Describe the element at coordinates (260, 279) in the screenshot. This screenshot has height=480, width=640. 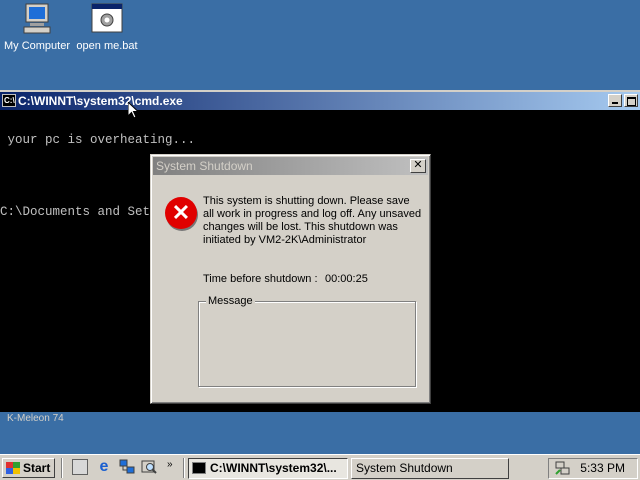
I see `time-before-shutdown-label: Time before shutdown :` at that location.